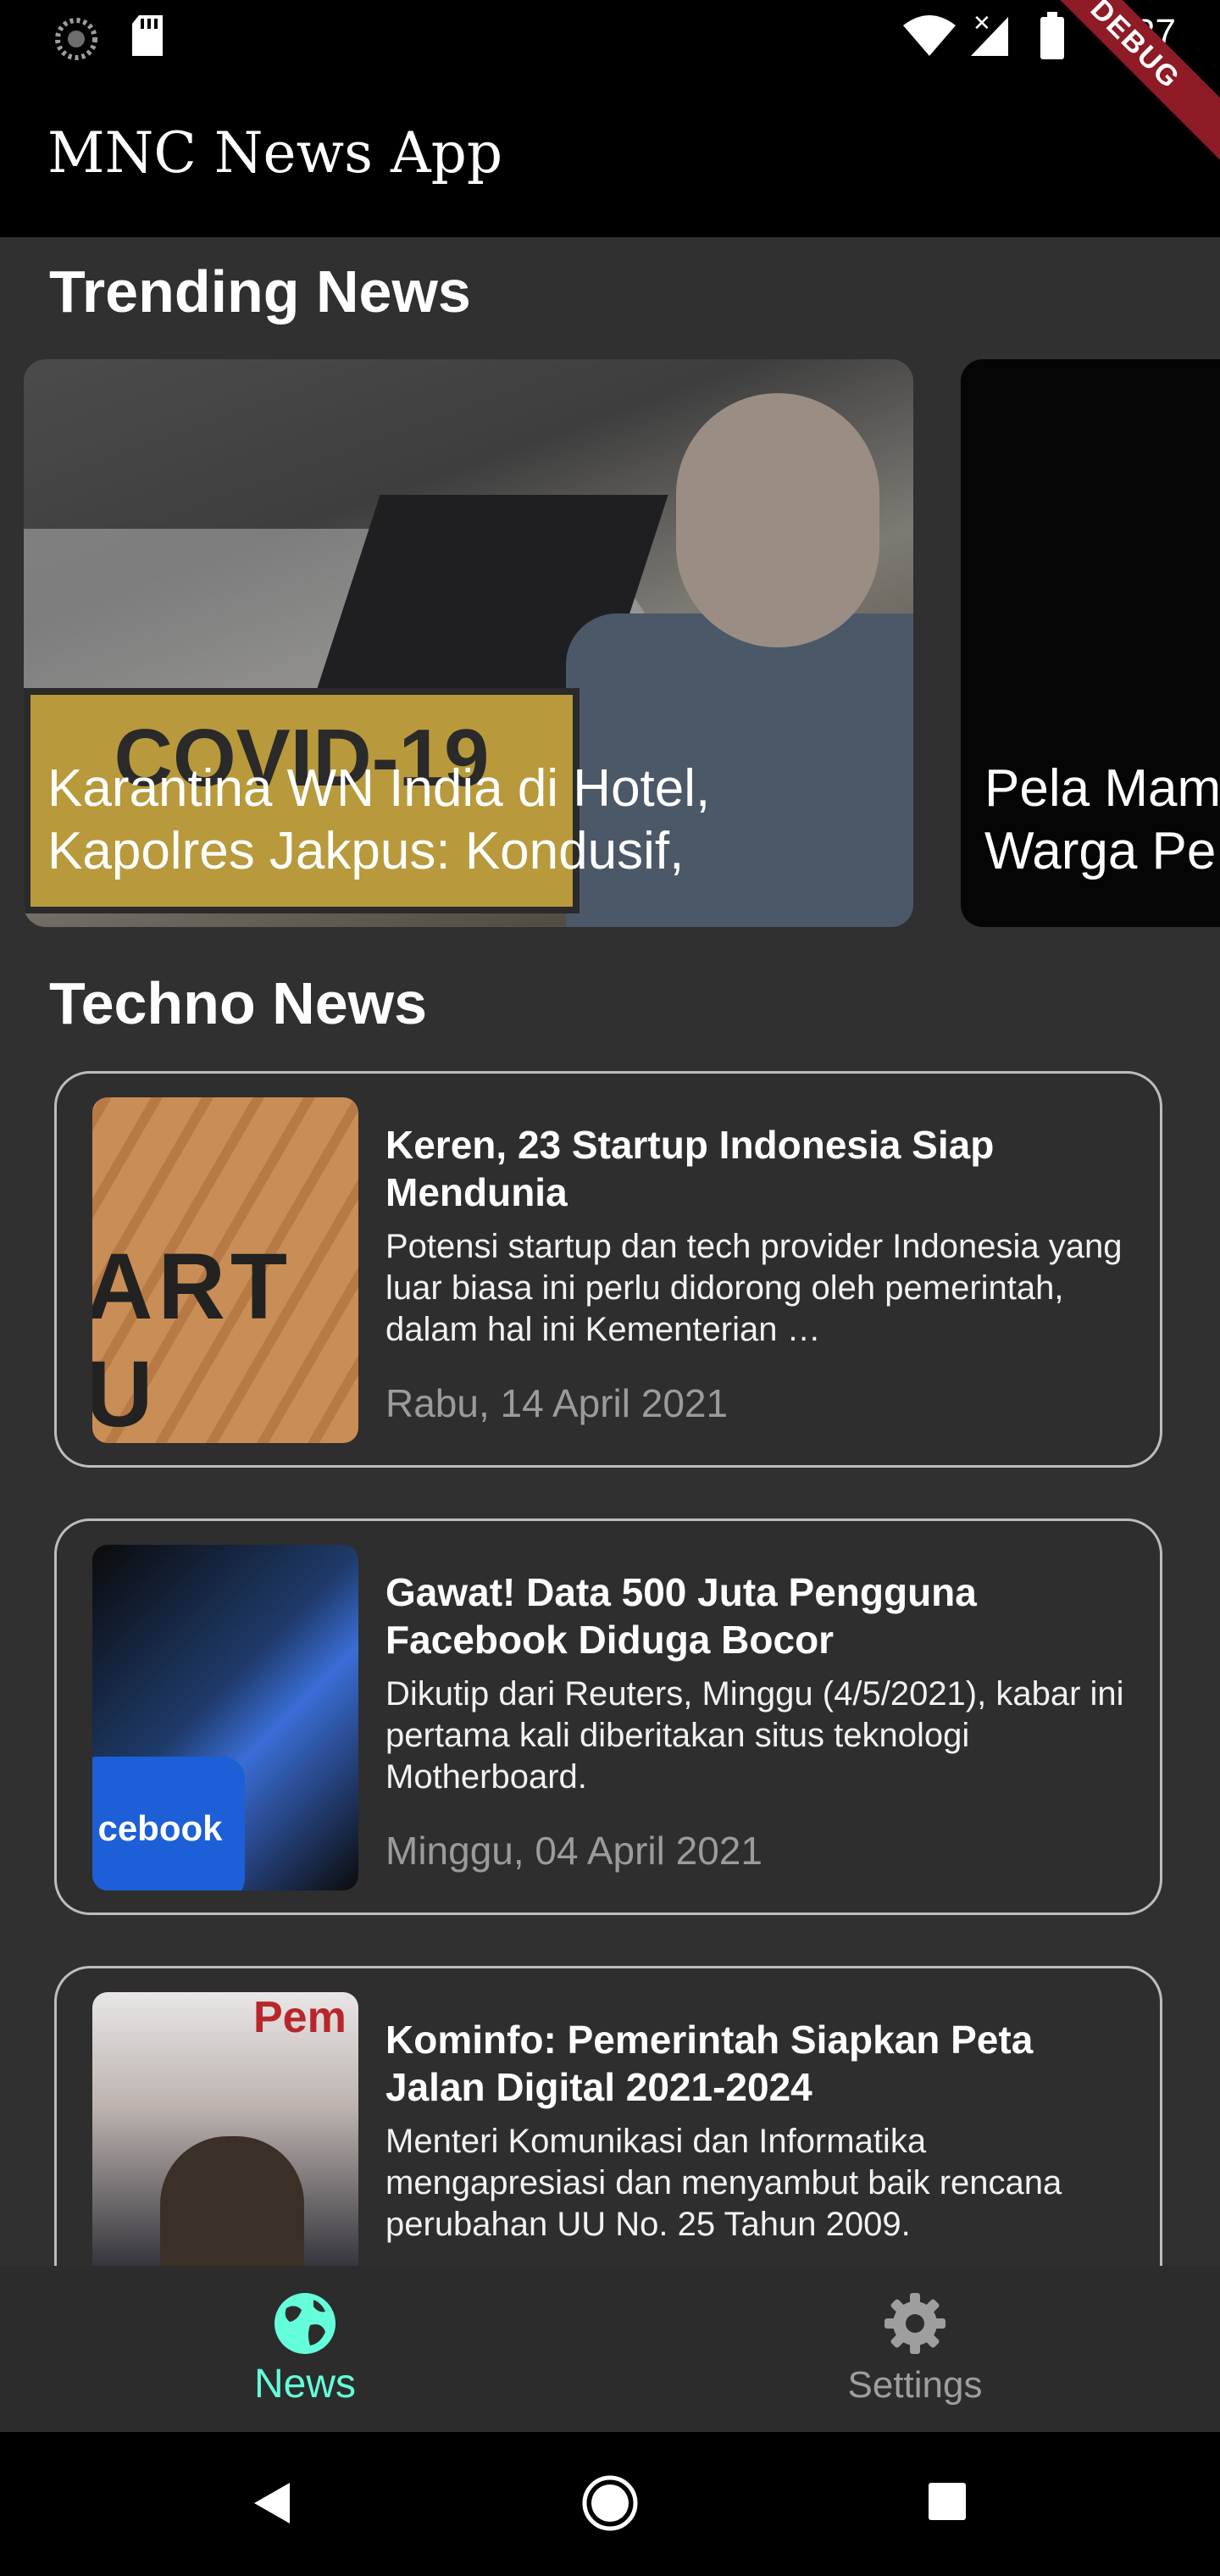  Describe the element at coordinates (610, 35) in the screenshot. I see `status-bar: ✕ 9:37` at that location.